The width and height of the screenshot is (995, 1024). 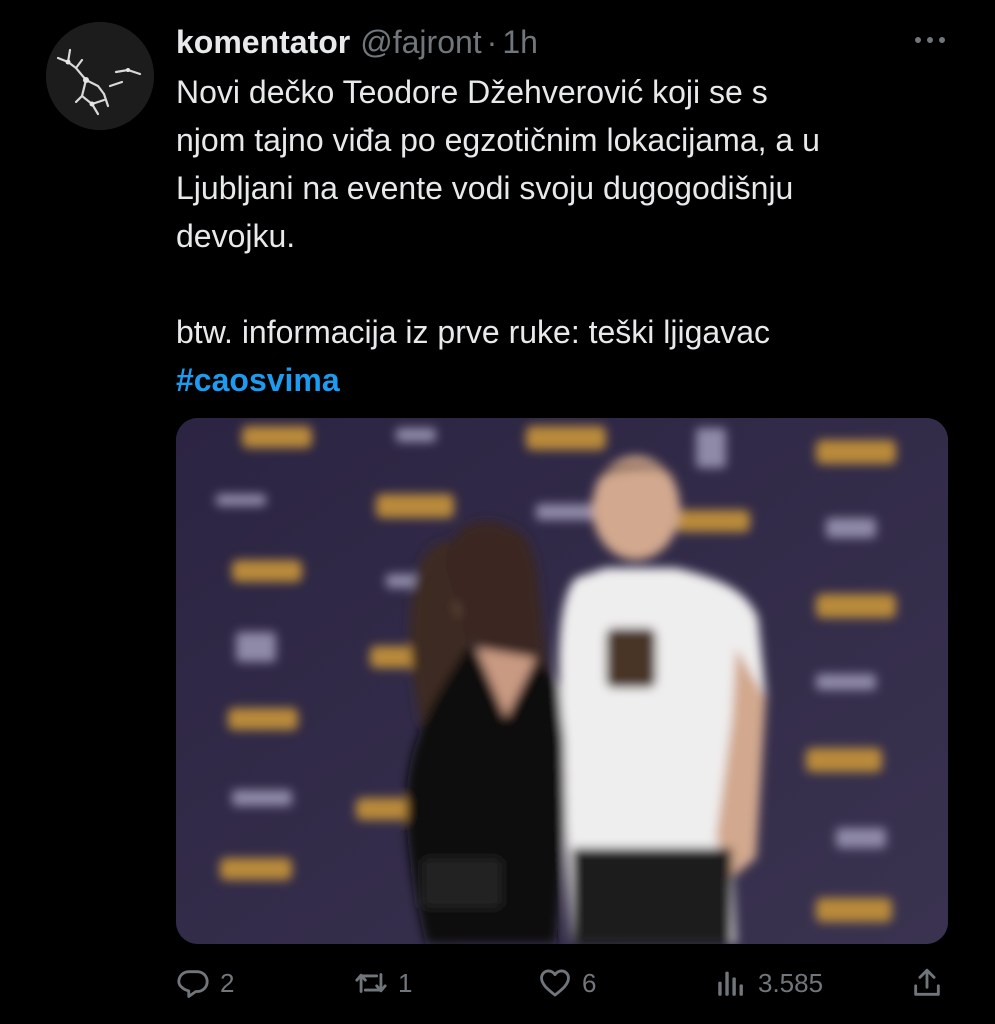 I want to click on reply-icon, so click(x=193, y=984).